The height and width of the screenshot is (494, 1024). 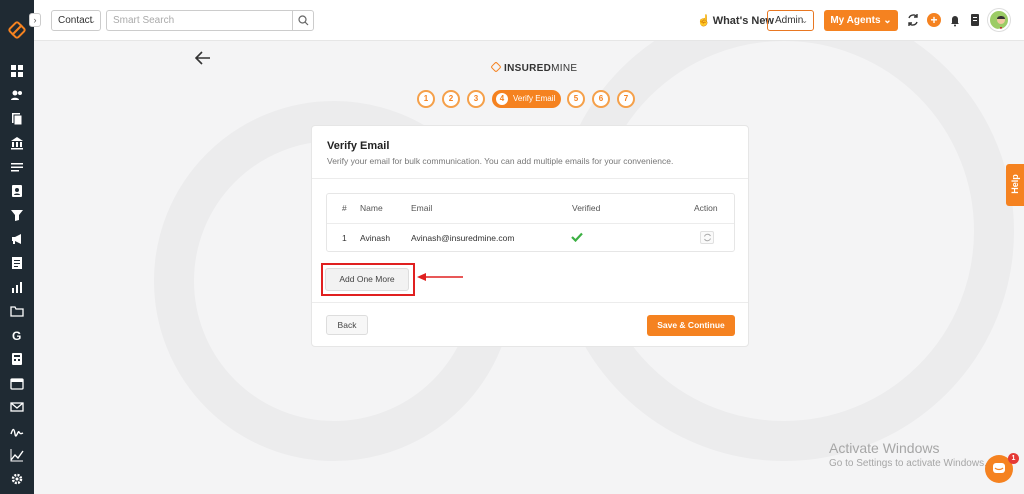 I want to click on card-title: Verify Email, so click(x=358, y=146).